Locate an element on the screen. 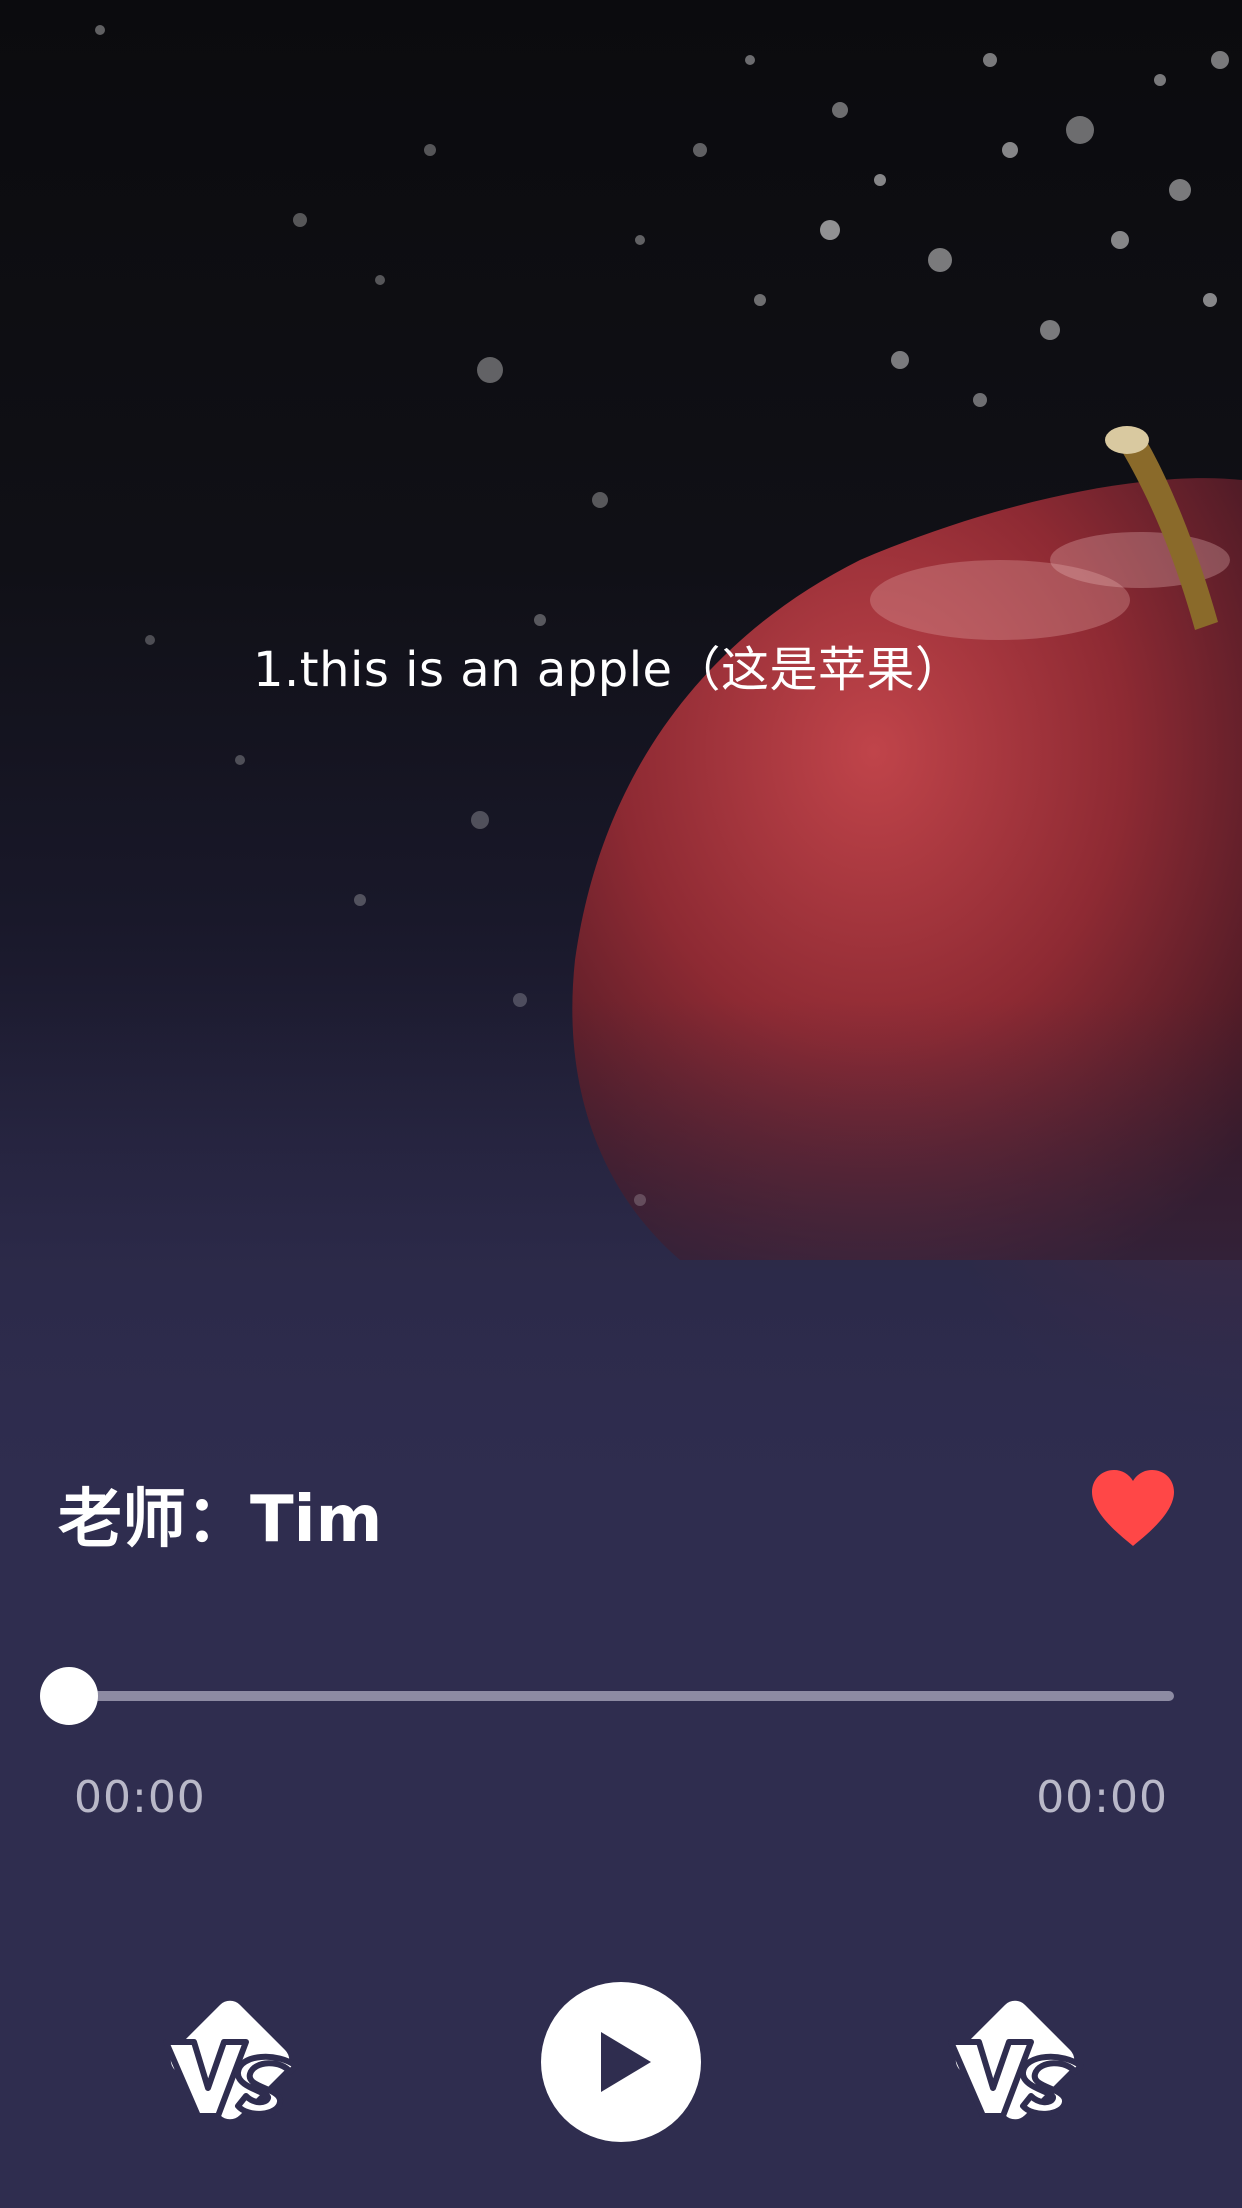  progress-knob is located at coordinates (69, 1696).